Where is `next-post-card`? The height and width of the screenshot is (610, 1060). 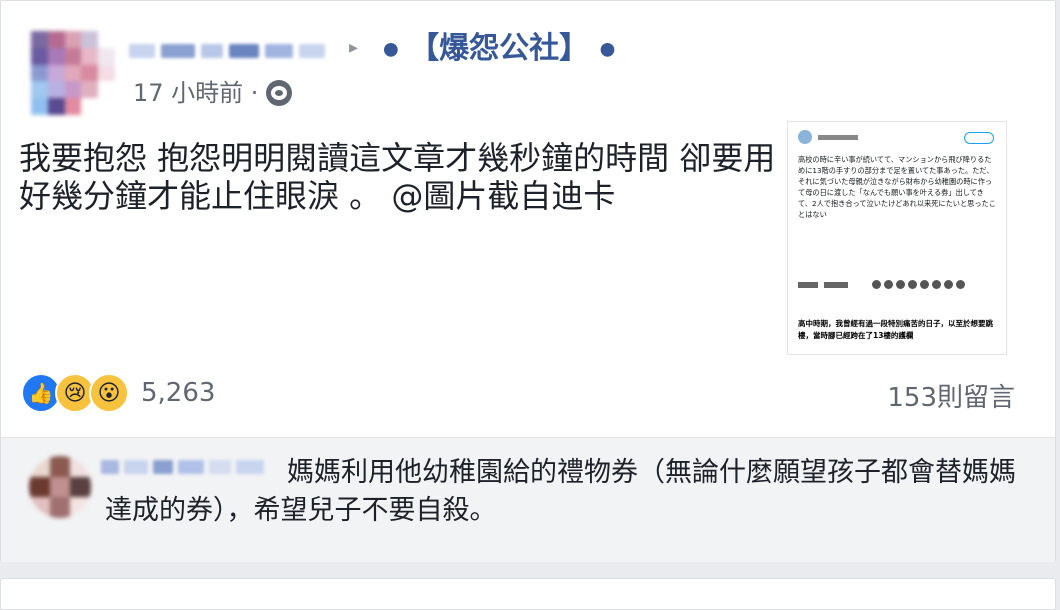
next-post-card is located at coordinates (528, 594).